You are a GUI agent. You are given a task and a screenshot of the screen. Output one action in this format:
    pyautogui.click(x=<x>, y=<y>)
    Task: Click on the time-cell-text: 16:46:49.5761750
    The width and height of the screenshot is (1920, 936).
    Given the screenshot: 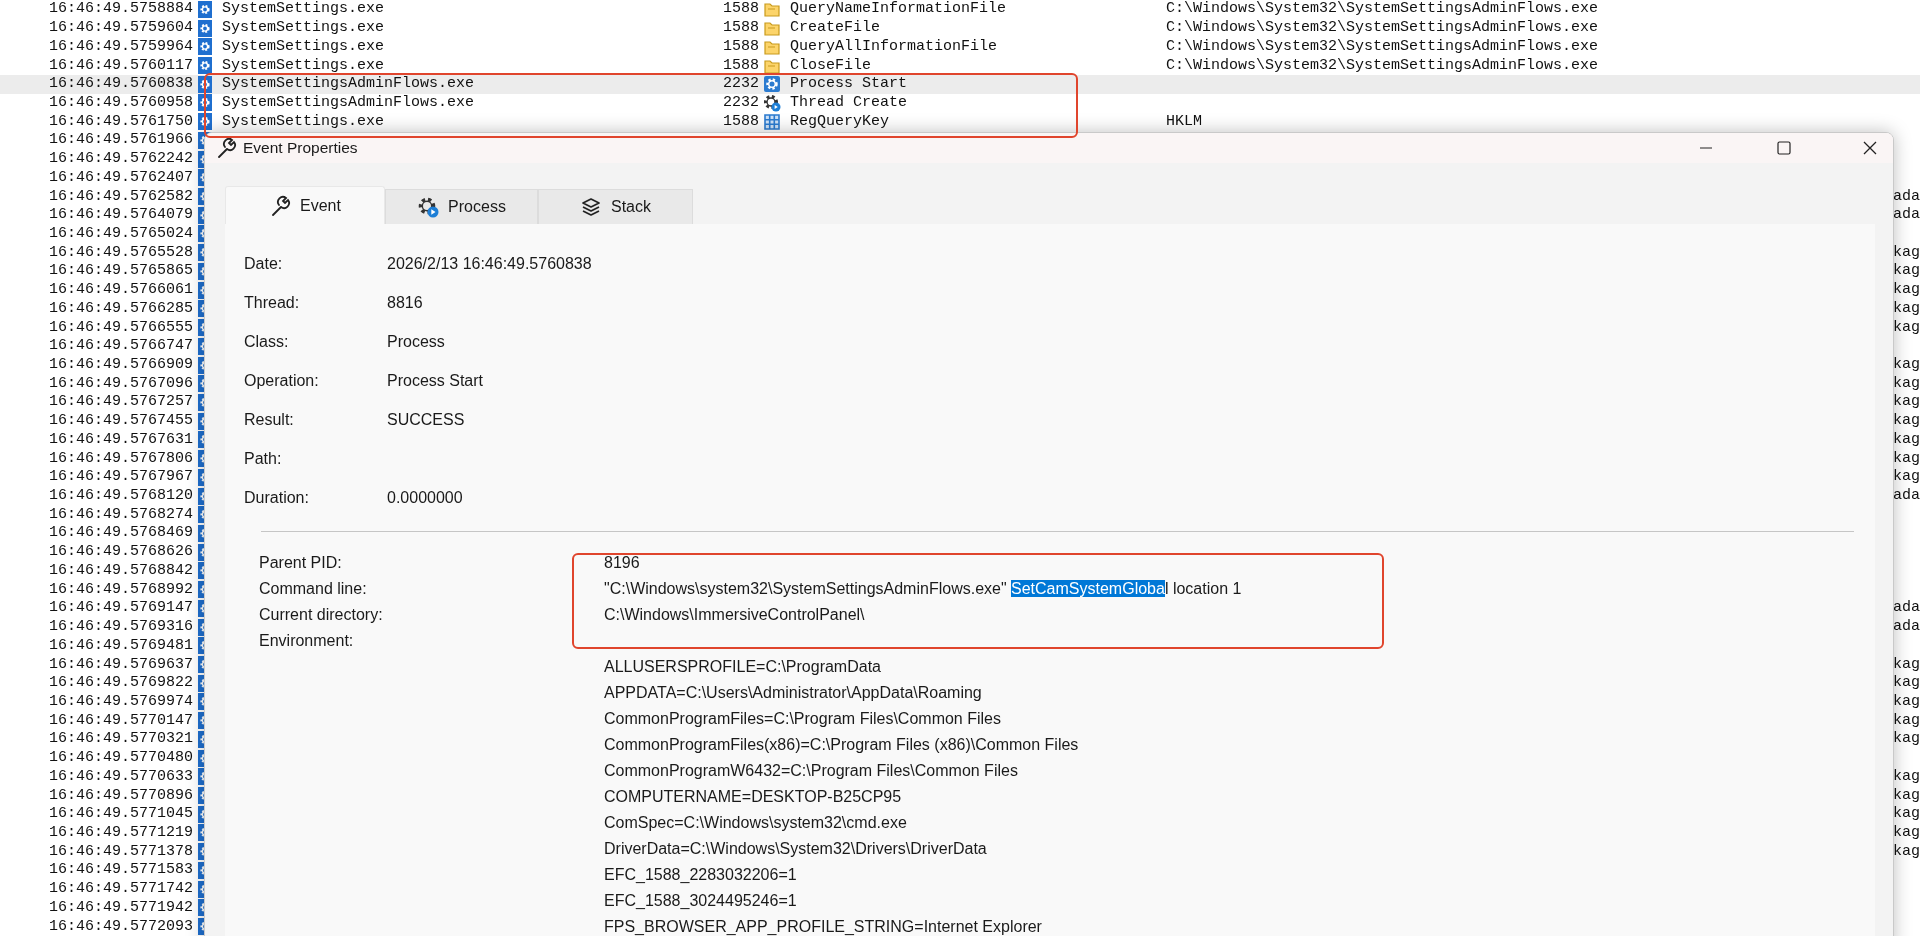 What is the action you would take?
    pyautogui.click(x=122, y=121)
    